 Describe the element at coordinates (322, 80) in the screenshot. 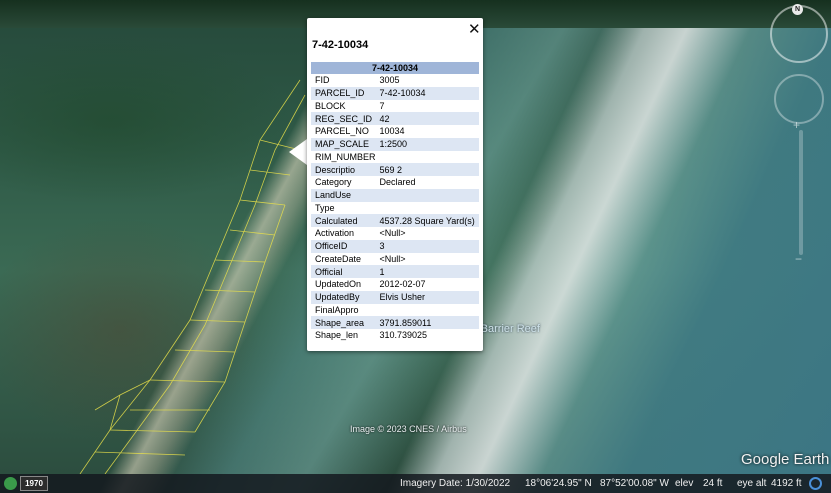

I see `attribute-key: FID` at that location.